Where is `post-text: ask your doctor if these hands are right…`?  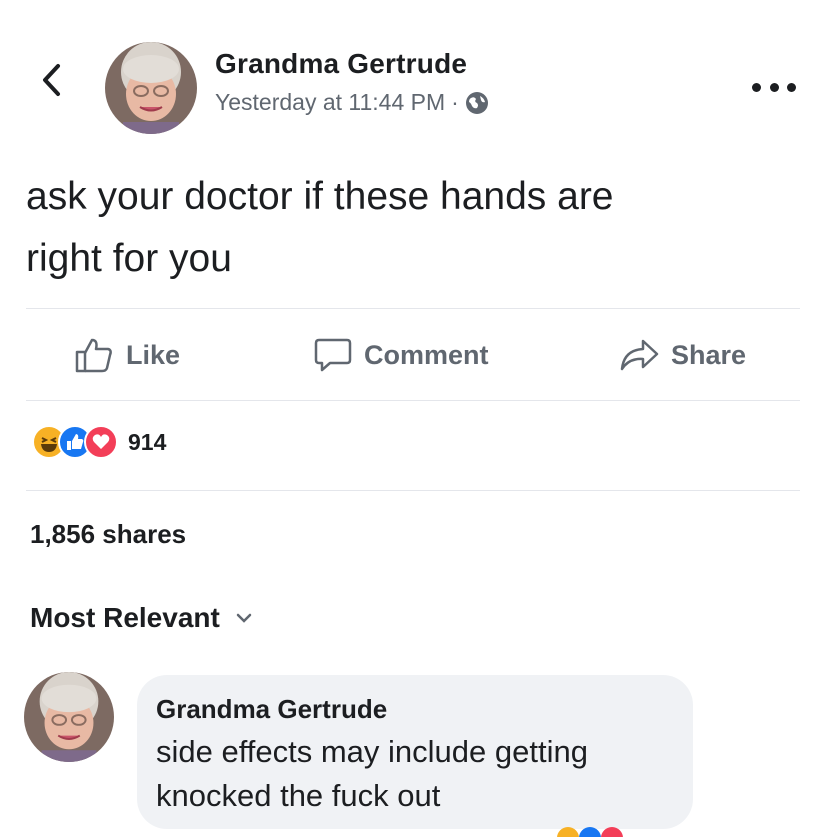 post-text: ask your doctor if these hands are right… is located at coordinates (416, 228).